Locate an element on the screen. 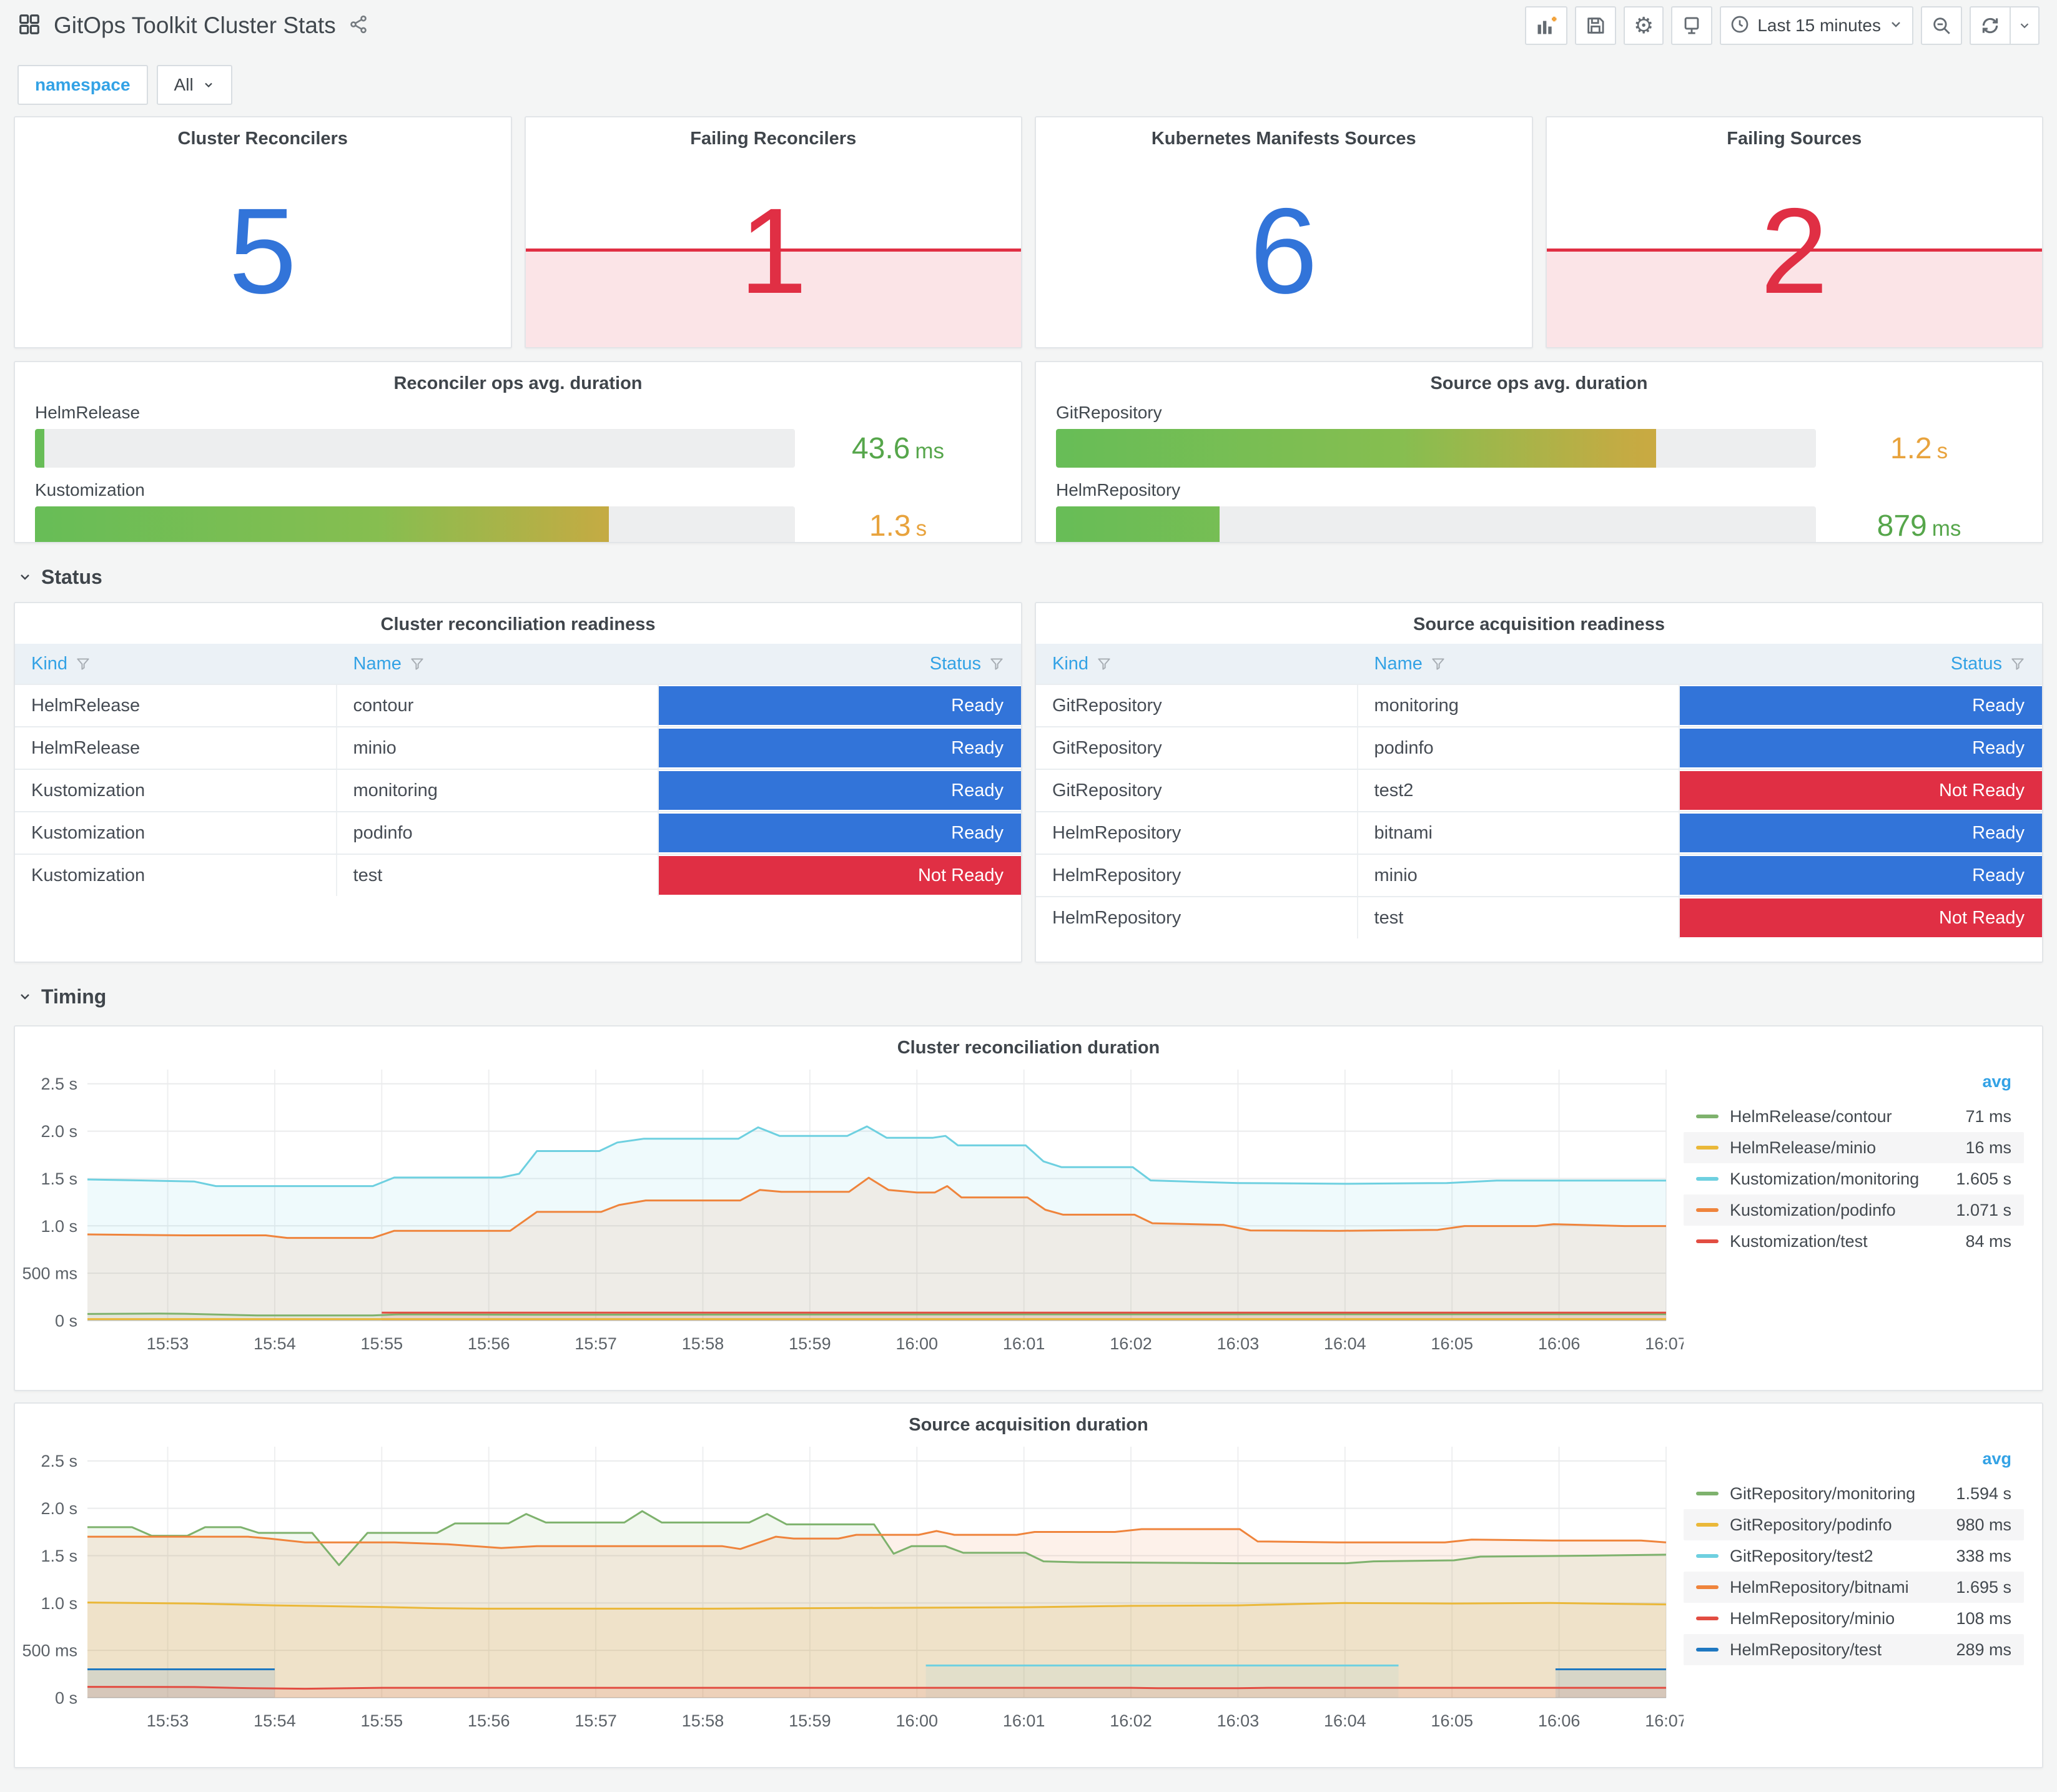 The height and width of the screenshot is (1792, 2057). legend-series-avg: 1.605 s is located at coordinates (1984, 1178).